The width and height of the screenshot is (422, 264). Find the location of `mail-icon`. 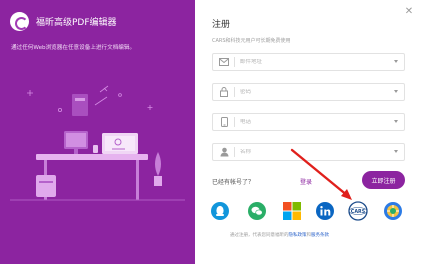

mail-icon is located at coordinates (224, 62).